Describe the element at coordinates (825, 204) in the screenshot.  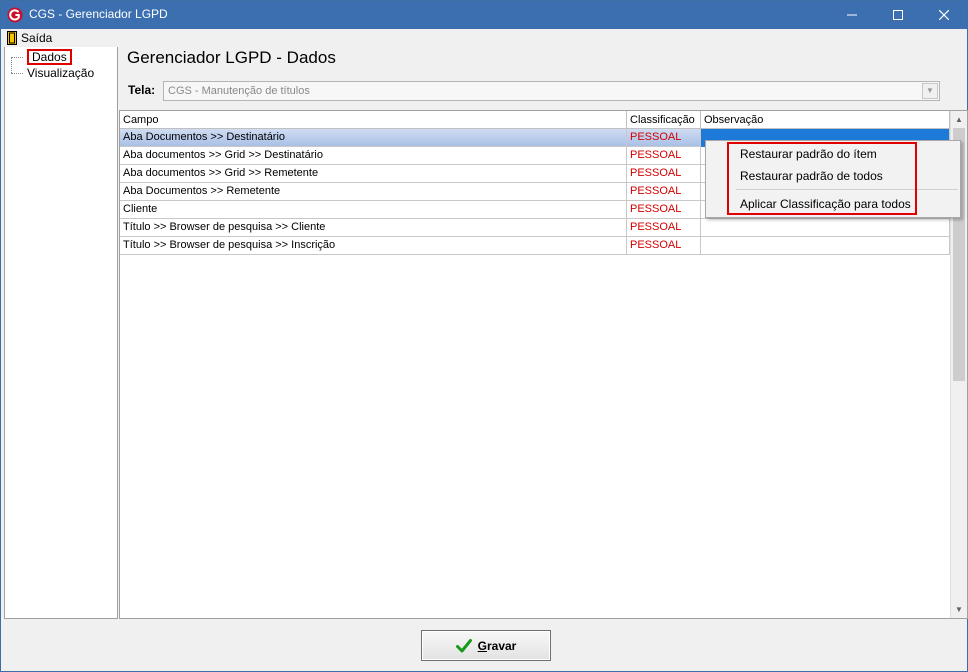
I see `menu-item-aplicar-classificacao: Aplicar Classificação para todos` at that location.